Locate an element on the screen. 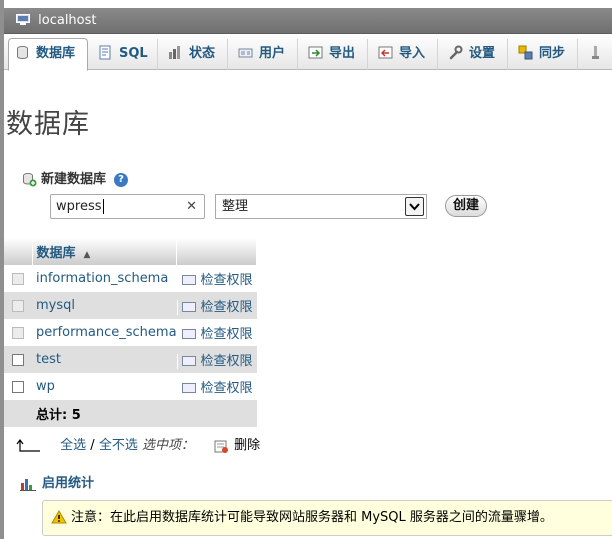 The width and height of the screenshot is (612, 539). selection-controls: 全选 / 全不选 选中项： 删除 is located at coordinates (138, 443).